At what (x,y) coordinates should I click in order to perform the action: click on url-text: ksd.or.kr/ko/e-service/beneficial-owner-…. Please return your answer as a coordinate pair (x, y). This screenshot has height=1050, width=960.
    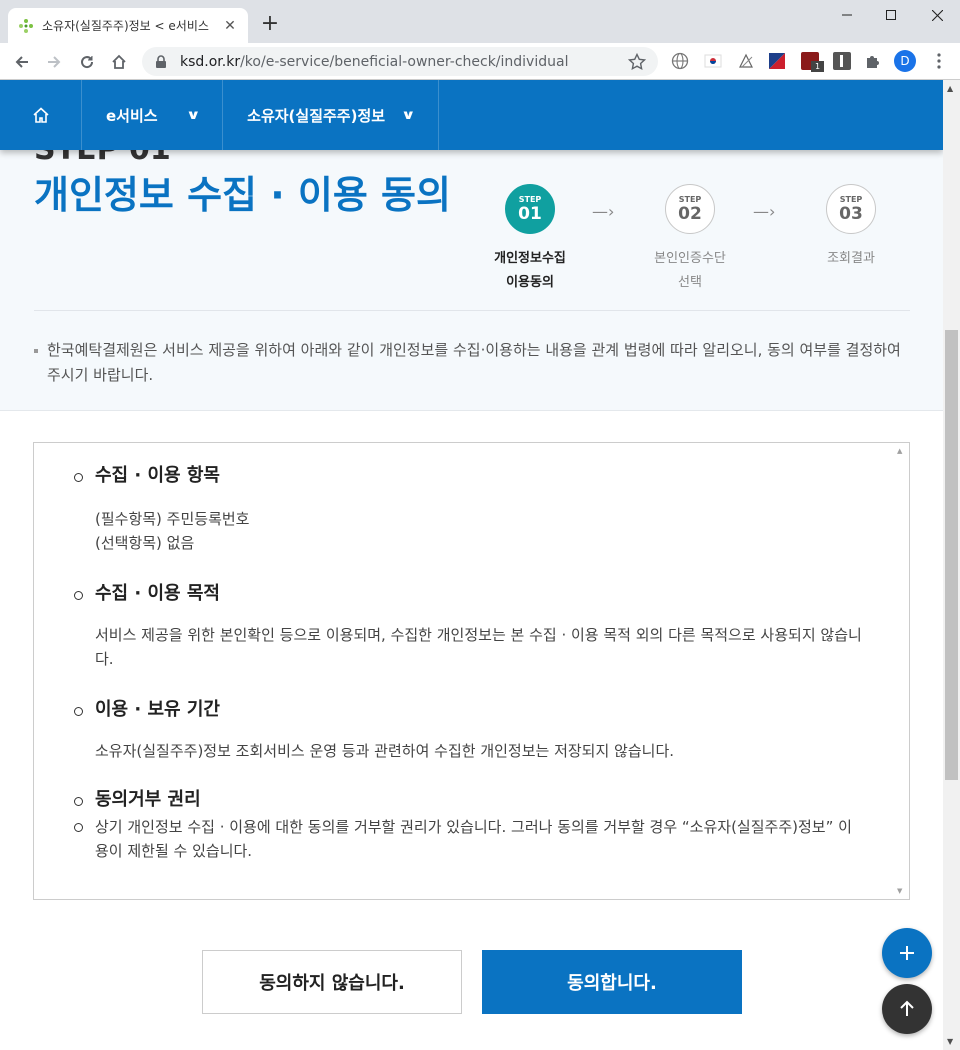
    Looking at the image, I should click on (374, 61).